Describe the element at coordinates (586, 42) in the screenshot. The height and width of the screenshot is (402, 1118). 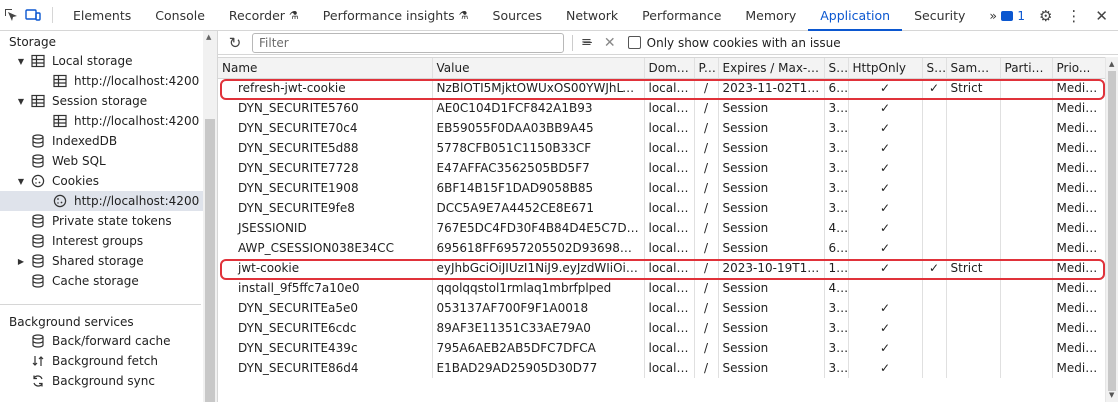
I see `clear-all-icon: ≡̶` at that location.